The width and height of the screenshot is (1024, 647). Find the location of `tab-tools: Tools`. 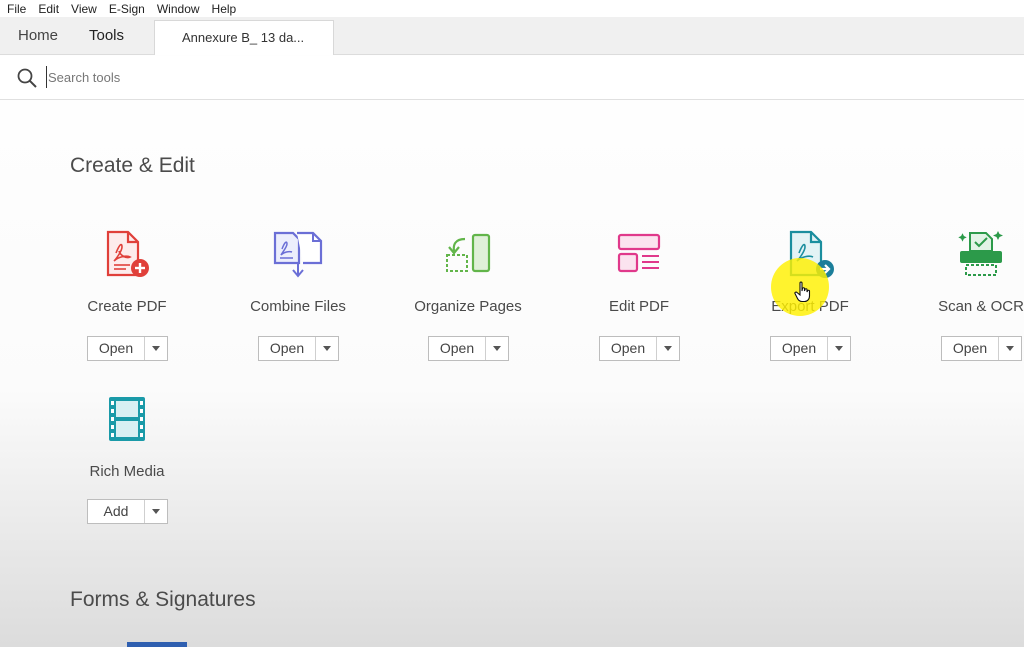

tab-tools: Tools is located at coordinates (106, 36).